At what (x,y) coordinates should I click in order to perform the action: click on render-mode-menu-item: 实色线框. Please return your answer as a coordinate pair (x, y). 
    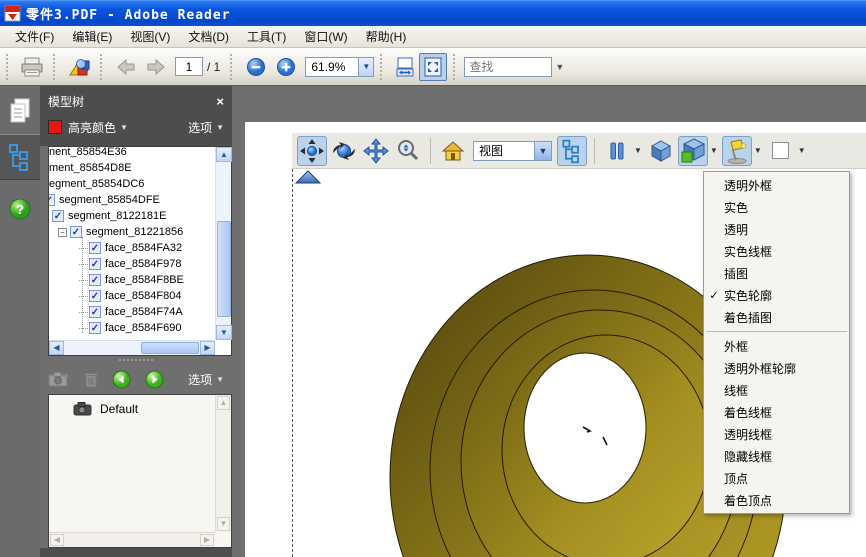
    Looking at the image, I should click on (776, 251).